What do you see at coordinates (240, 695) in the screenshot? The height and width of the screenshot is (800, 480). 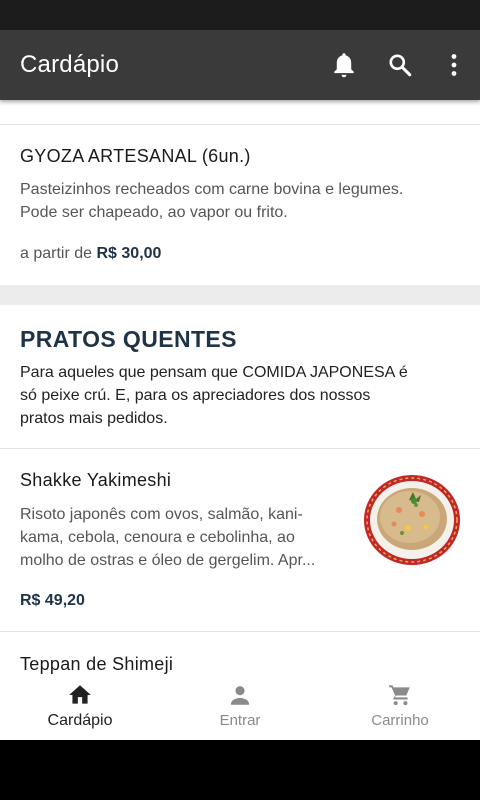 I see `person-icon` at bounding box center [240, 695].